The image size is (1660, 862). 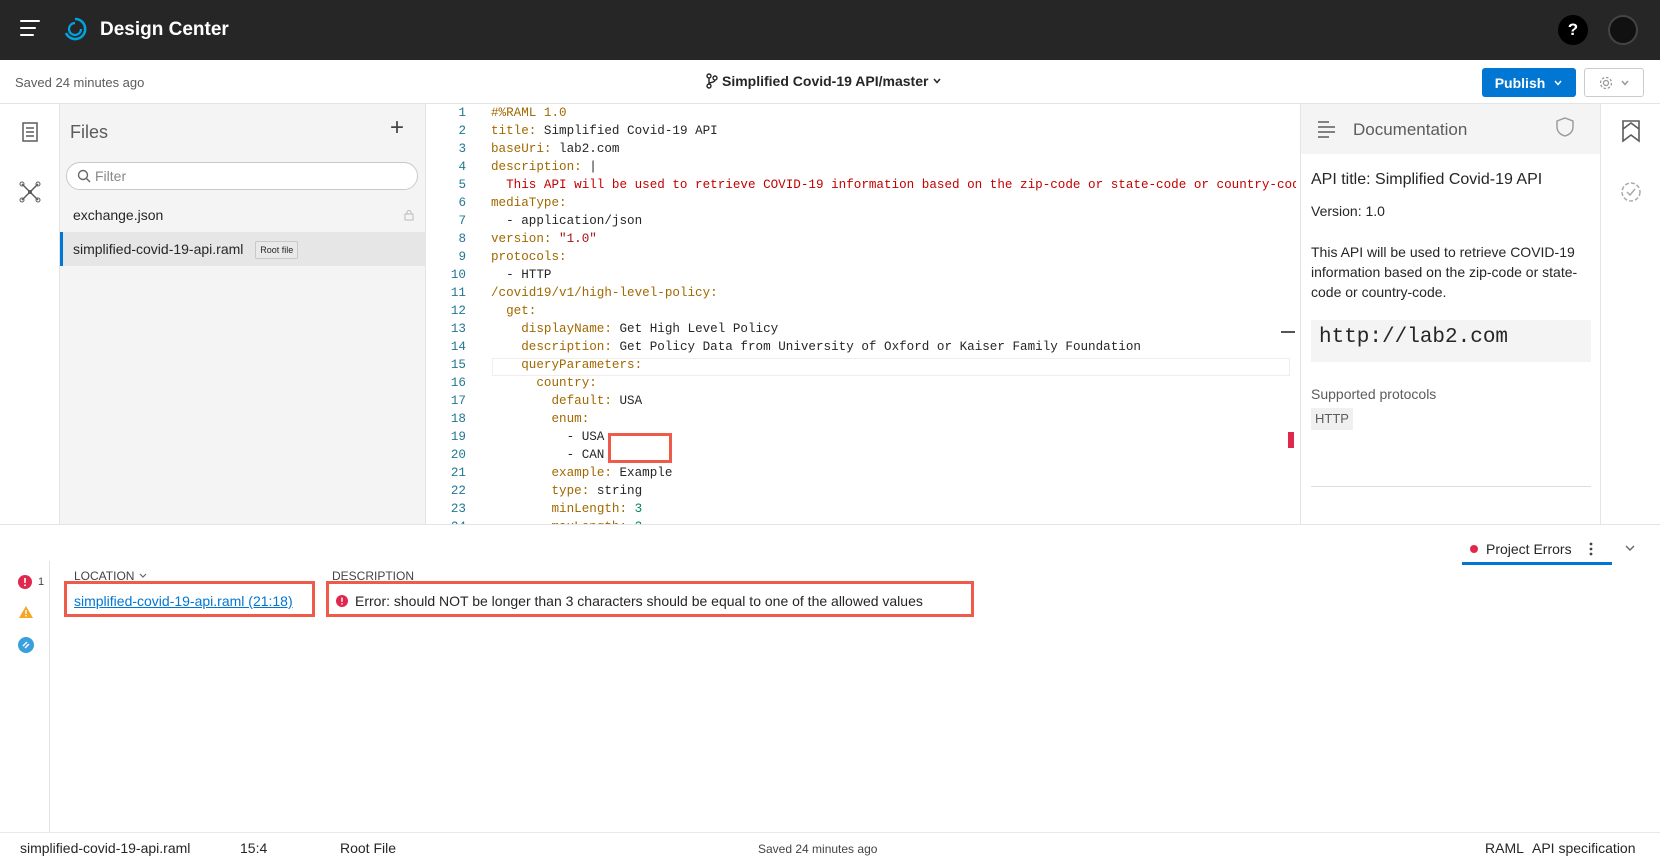 What do you see at coordinates (26, 612) in the screenshot?
I see `warning-icon` at bounding box center [26, 612].